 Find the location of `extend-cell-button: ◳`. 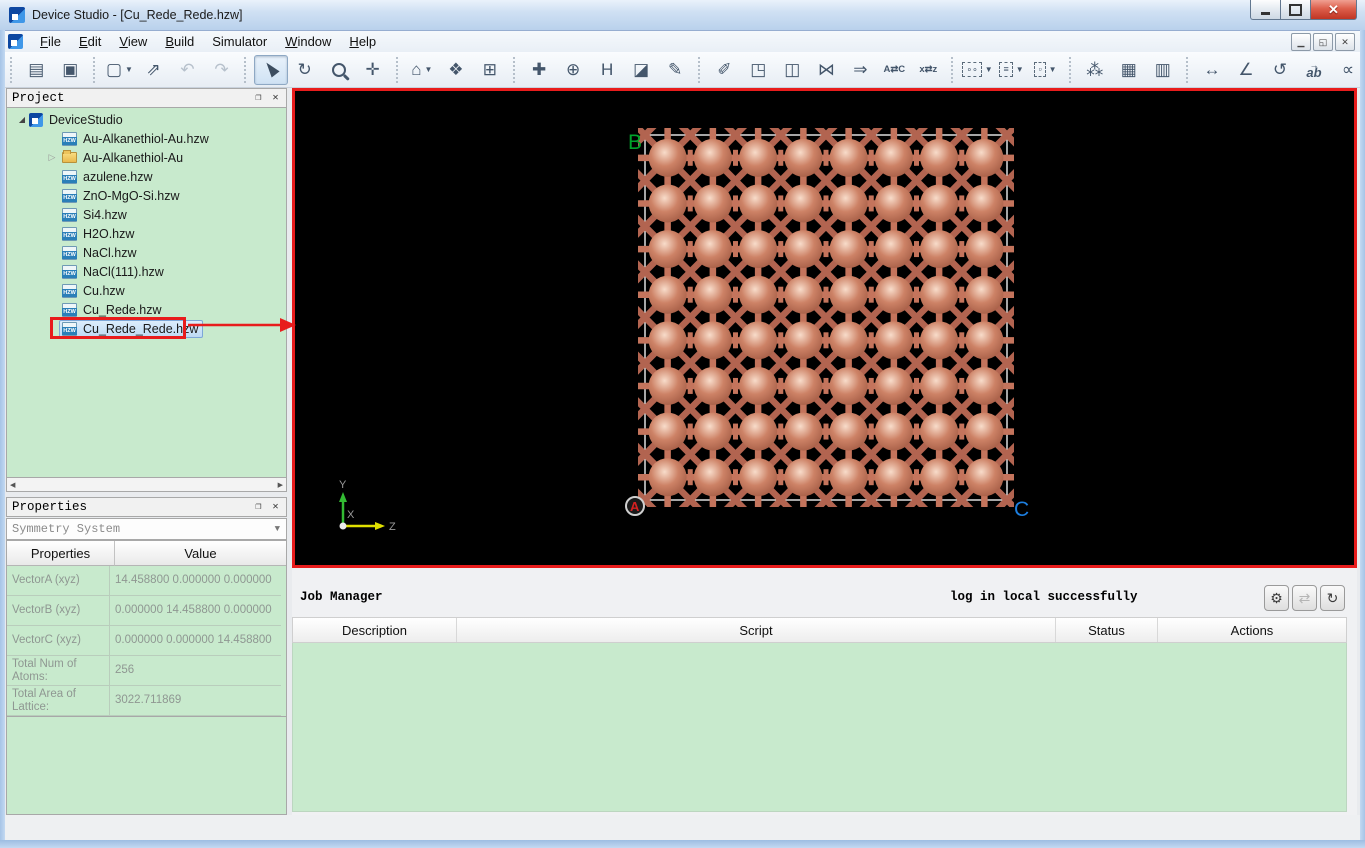

extend-cell-button: ◳ is located at coordinates (758, 70).